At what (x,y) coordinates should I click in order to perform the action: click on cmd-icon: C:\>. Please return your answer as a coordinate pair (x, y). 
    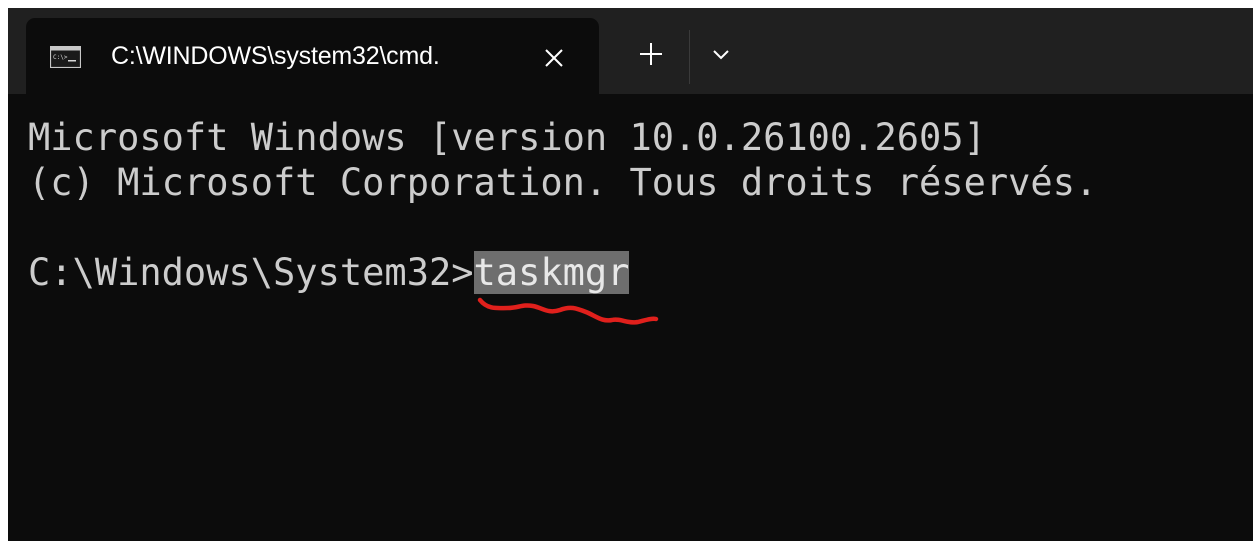
    Looking at the image, I should click on (65, 57).